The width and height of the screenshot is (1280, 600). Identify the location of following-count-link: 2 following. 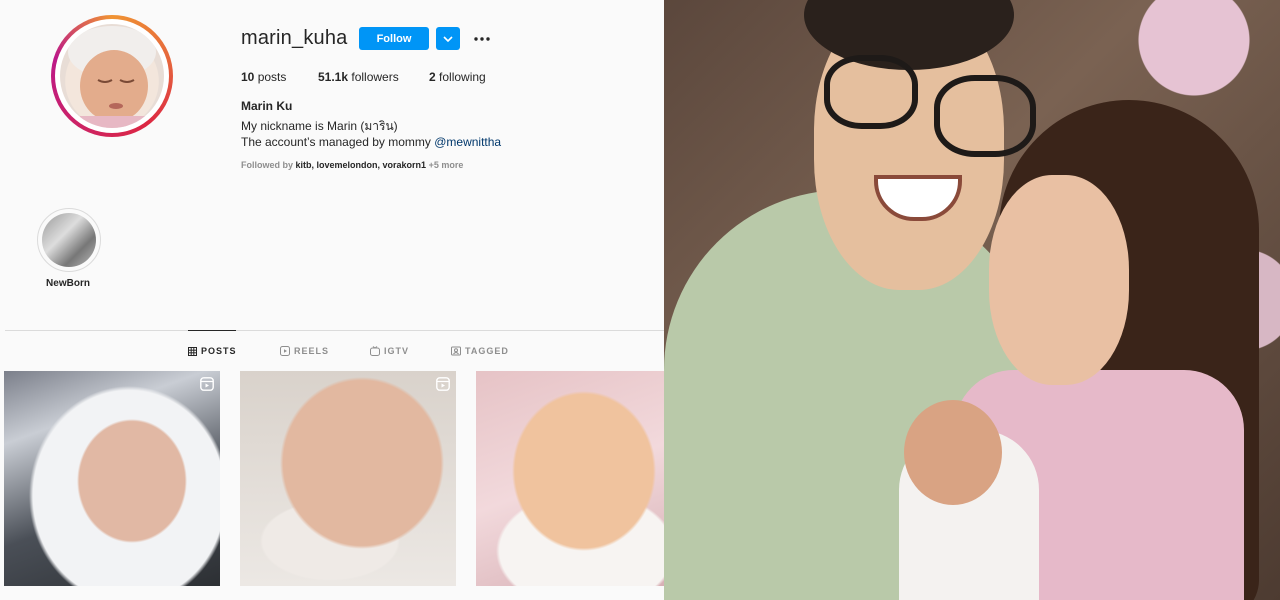
(457, 77).